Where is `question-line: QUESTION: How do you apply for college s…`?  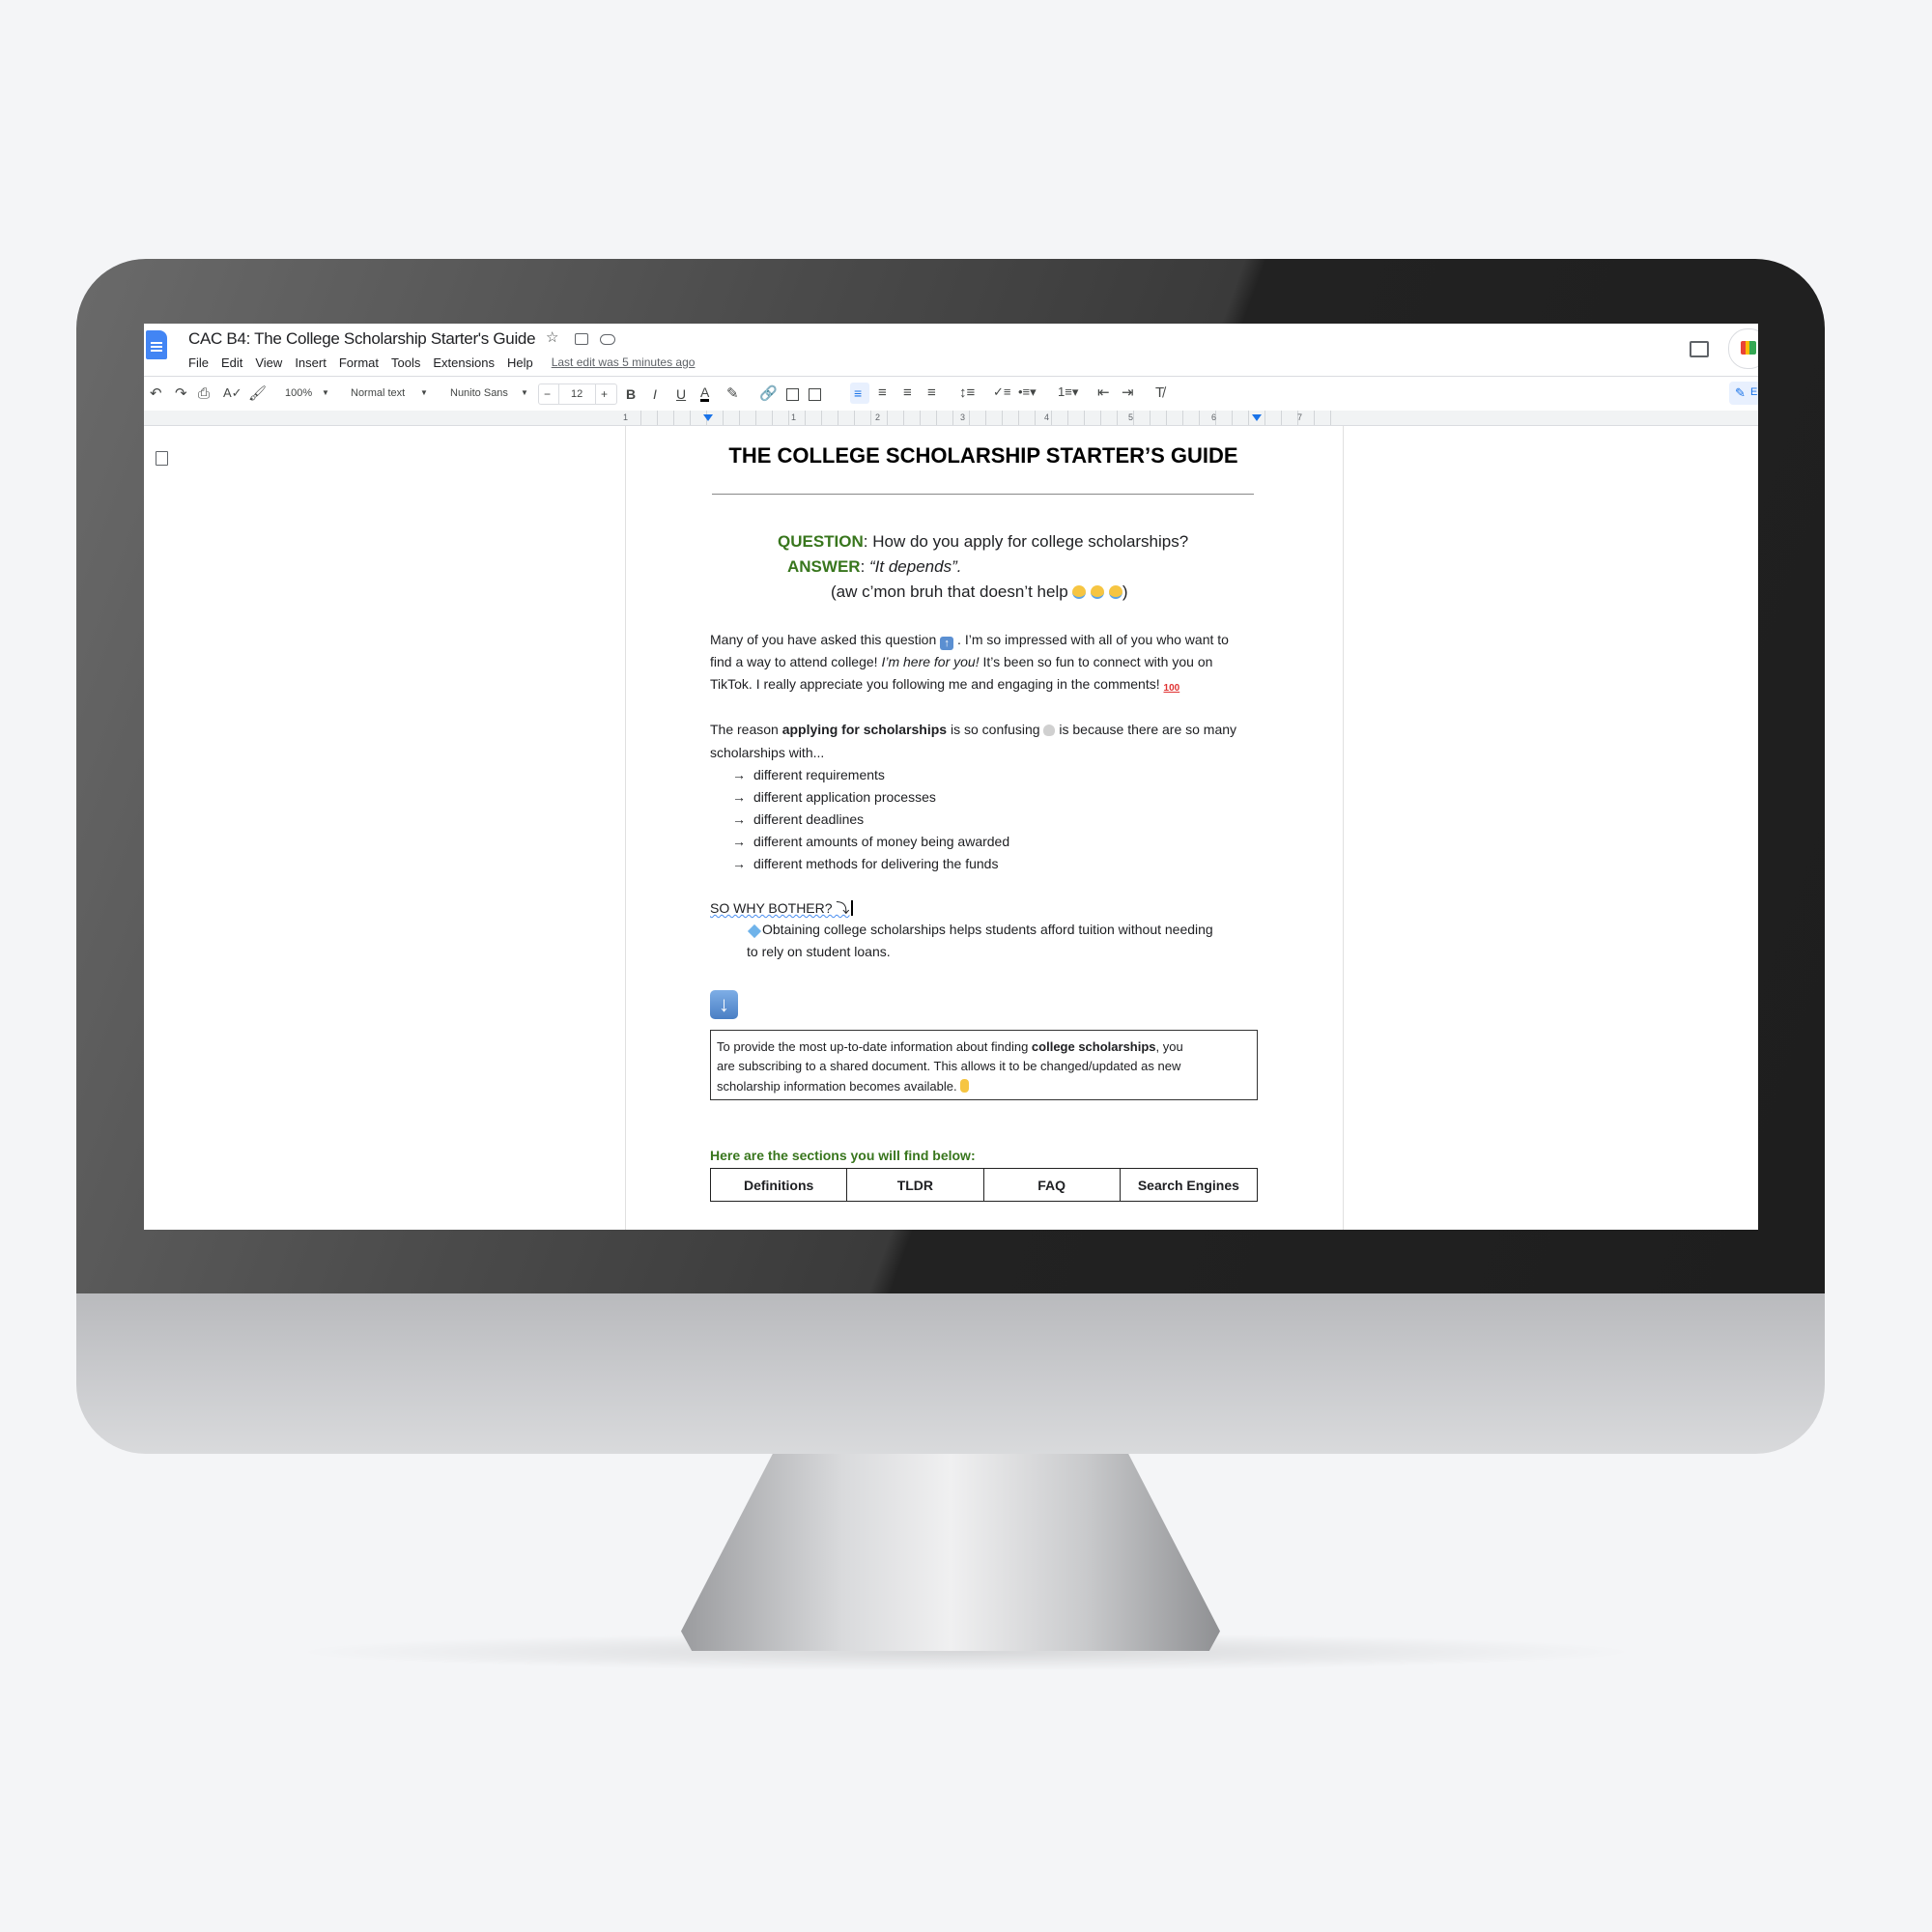
question-line: QUESTION: How do you apply for college s… is located at coordinates (983, 541).